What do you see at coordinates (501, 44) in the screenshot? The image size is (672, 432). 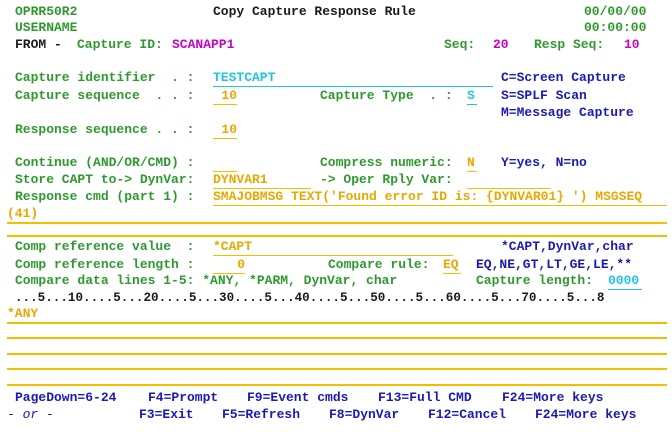 I see `seq-value: 20` at bounding box center [501, 44].